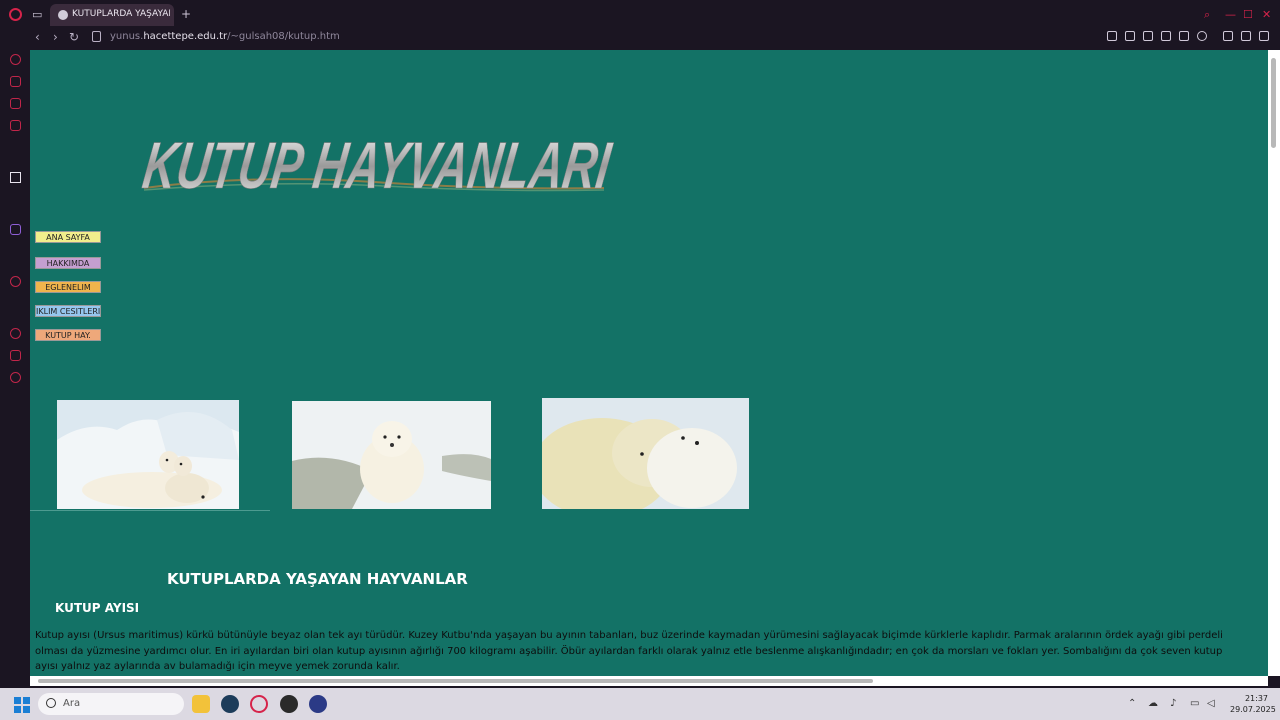  I want to click on globe-icon, so click(63, 15).